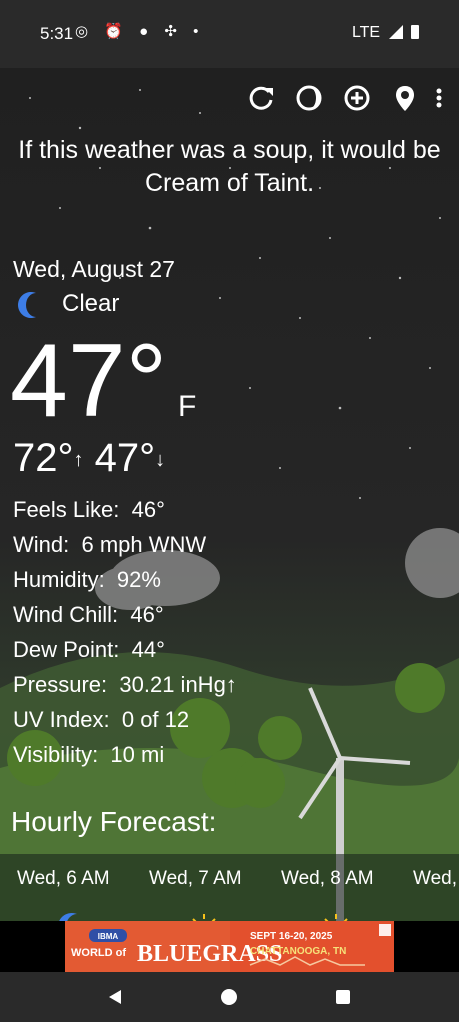  What do you see at coordinates (108, 936) in the screenshot?
I see `ad-brand-top: IBMA` at bounding box center [108, 936].